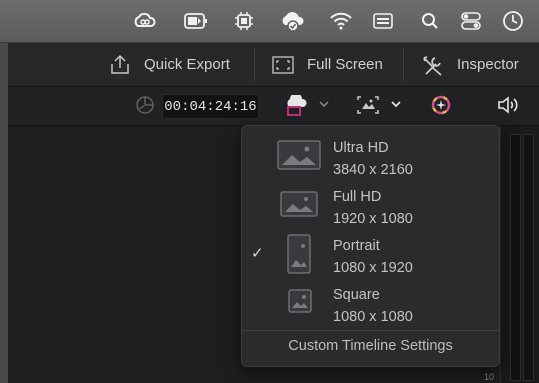 This screenshot has height=383, width=539. I want to click on full-screen-button: Full Screen, so click(327, 64).